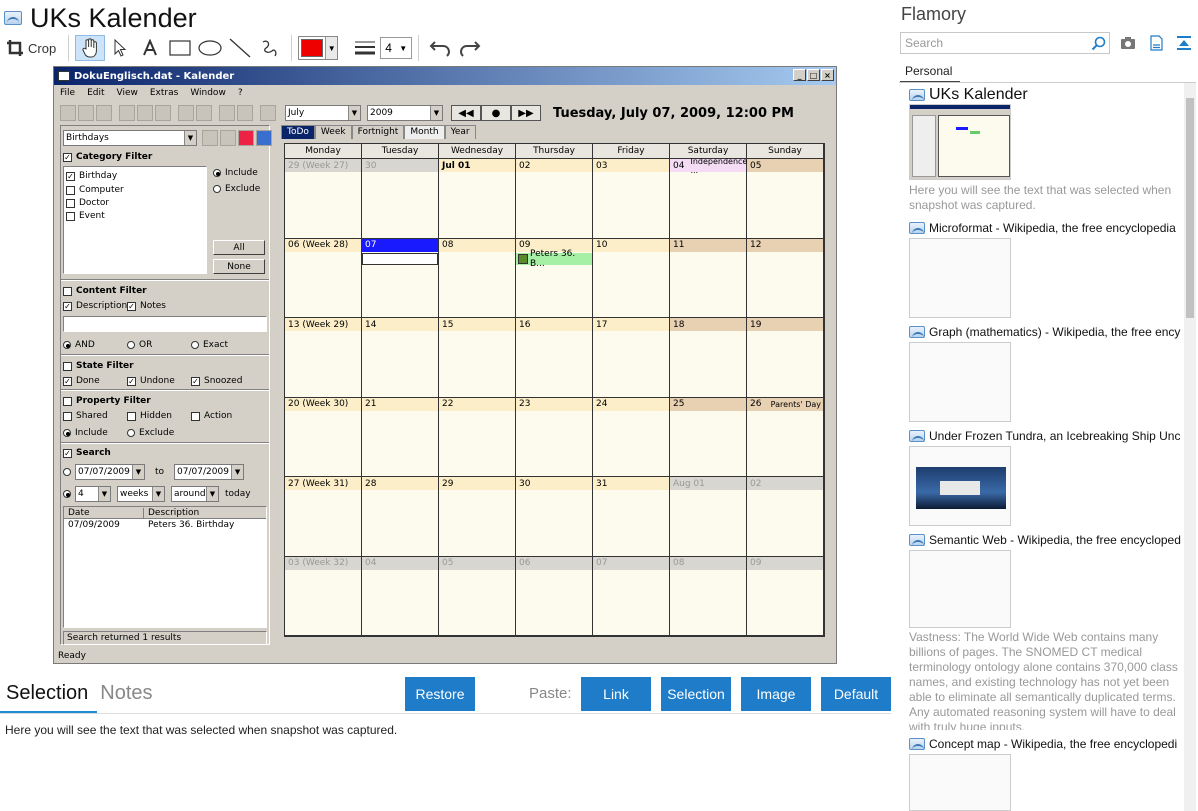 This screenshot has width=1198, height=811. I want to click on freehand-tool, so click(270, 48).